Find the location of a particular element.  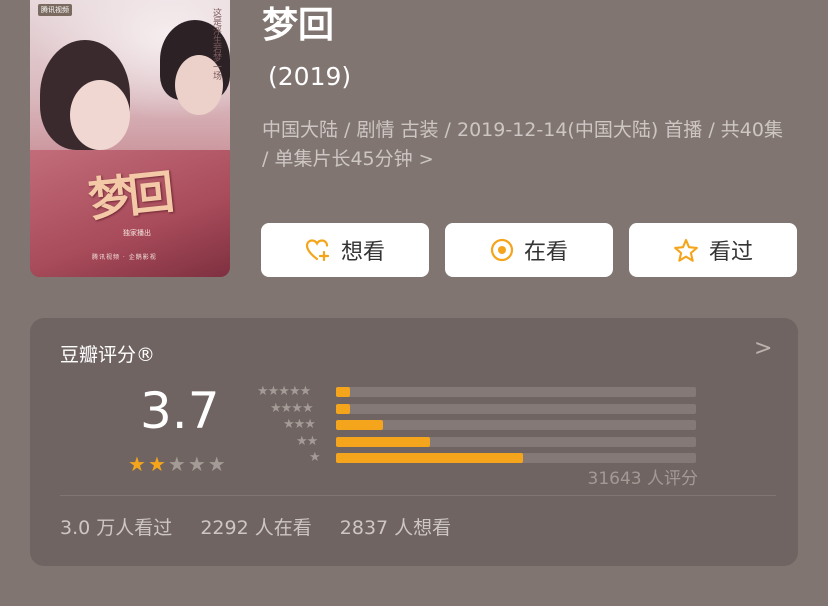

want-to-watch-button: 想看 is located at coordinates (345, 250).